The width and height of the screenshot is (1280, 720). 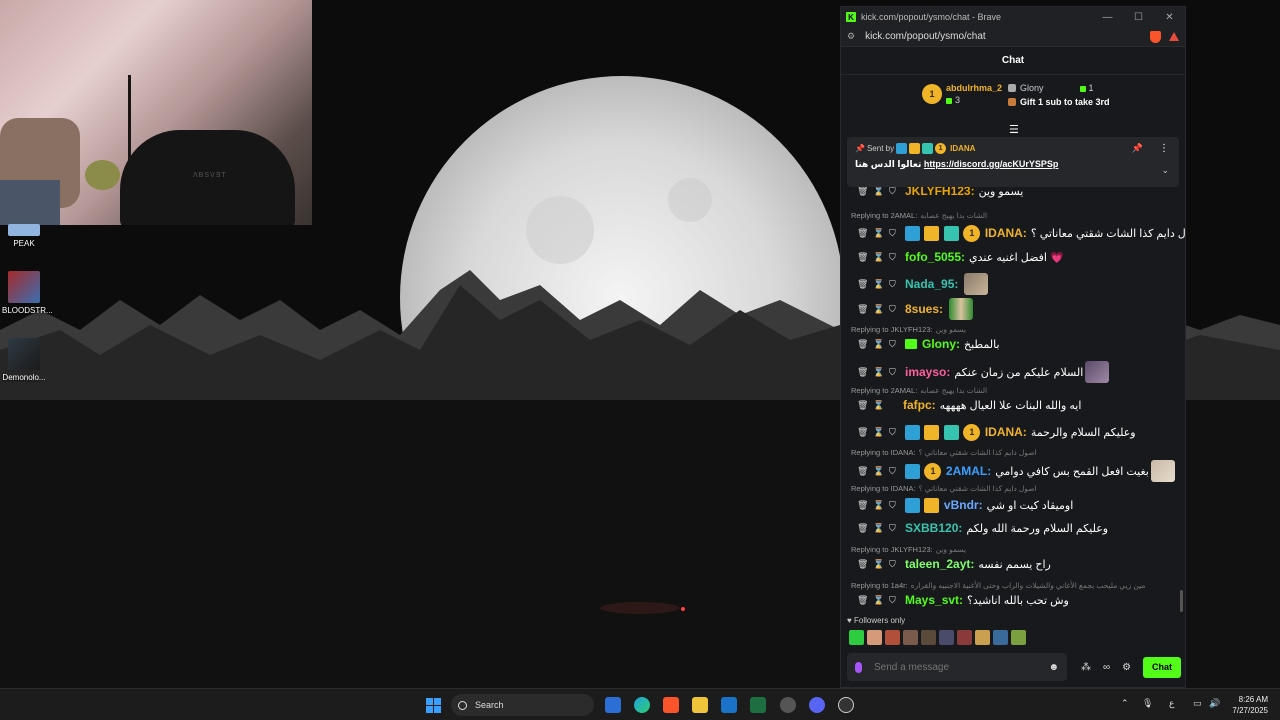 I want to click on brave-rewards-icon, so click(x=1174, y=36).